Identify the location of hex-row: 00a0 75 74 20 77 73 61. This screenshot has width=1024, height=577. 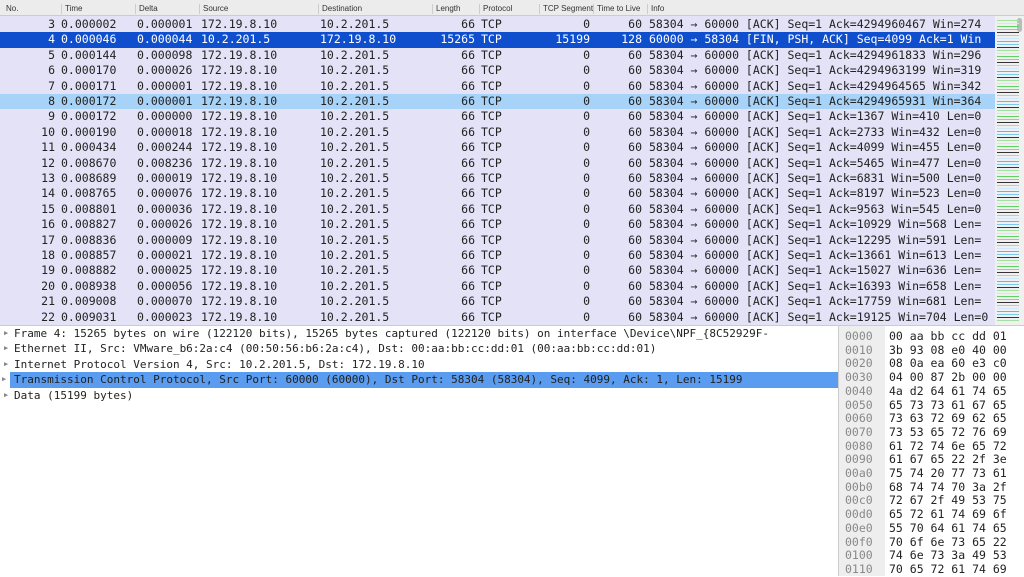
(931, 473).